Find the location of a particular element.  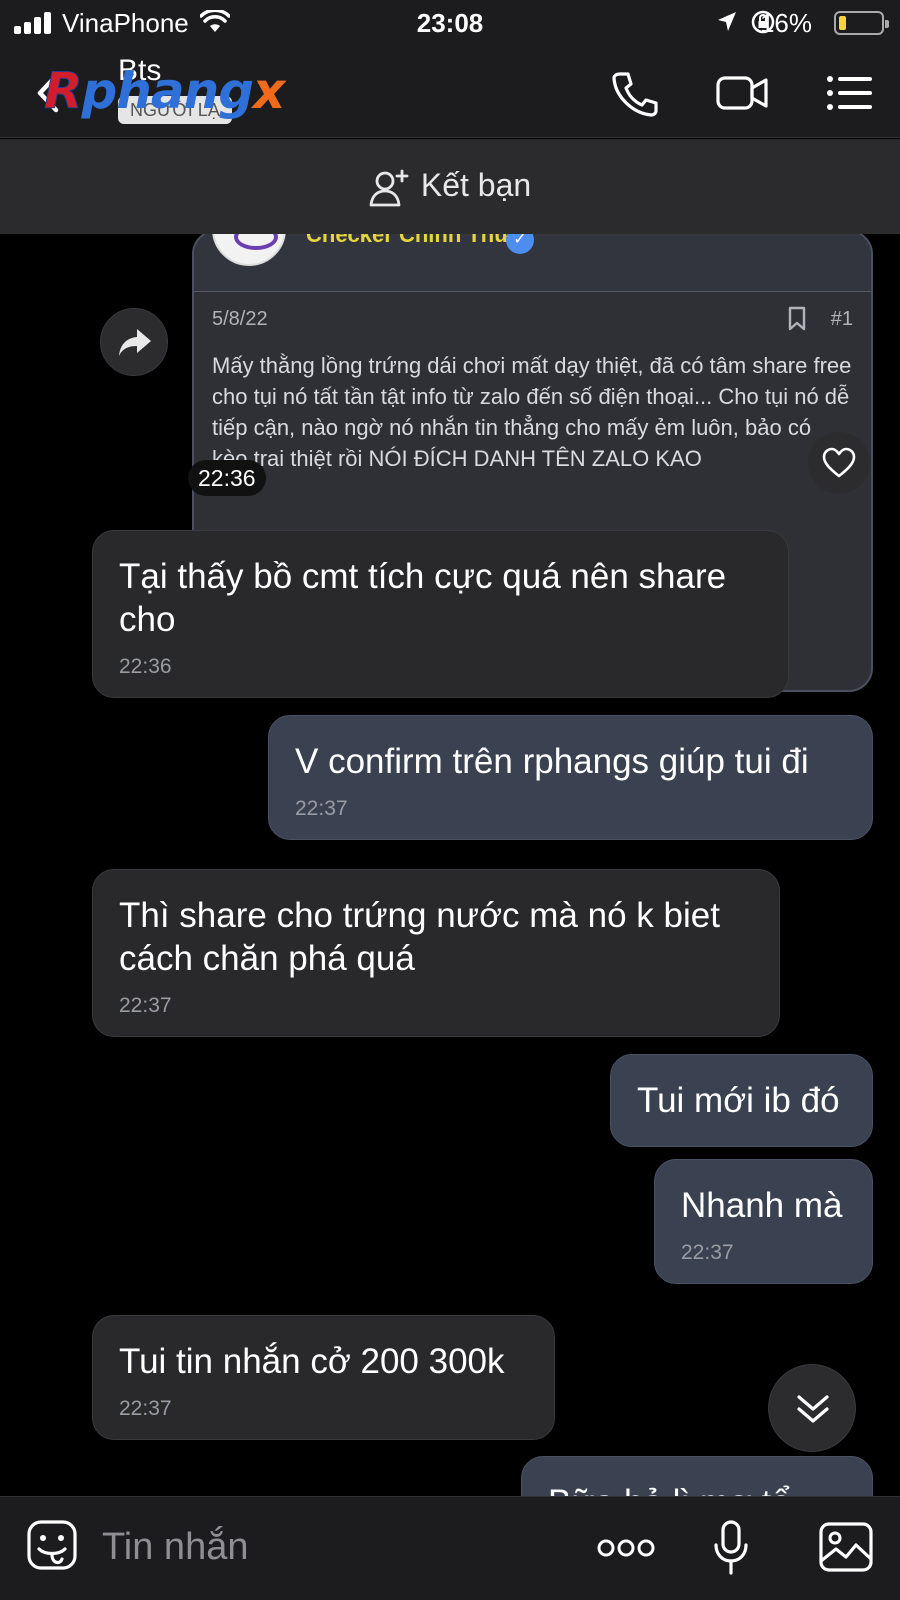

battery-icon is located at coordinates (861, 23).